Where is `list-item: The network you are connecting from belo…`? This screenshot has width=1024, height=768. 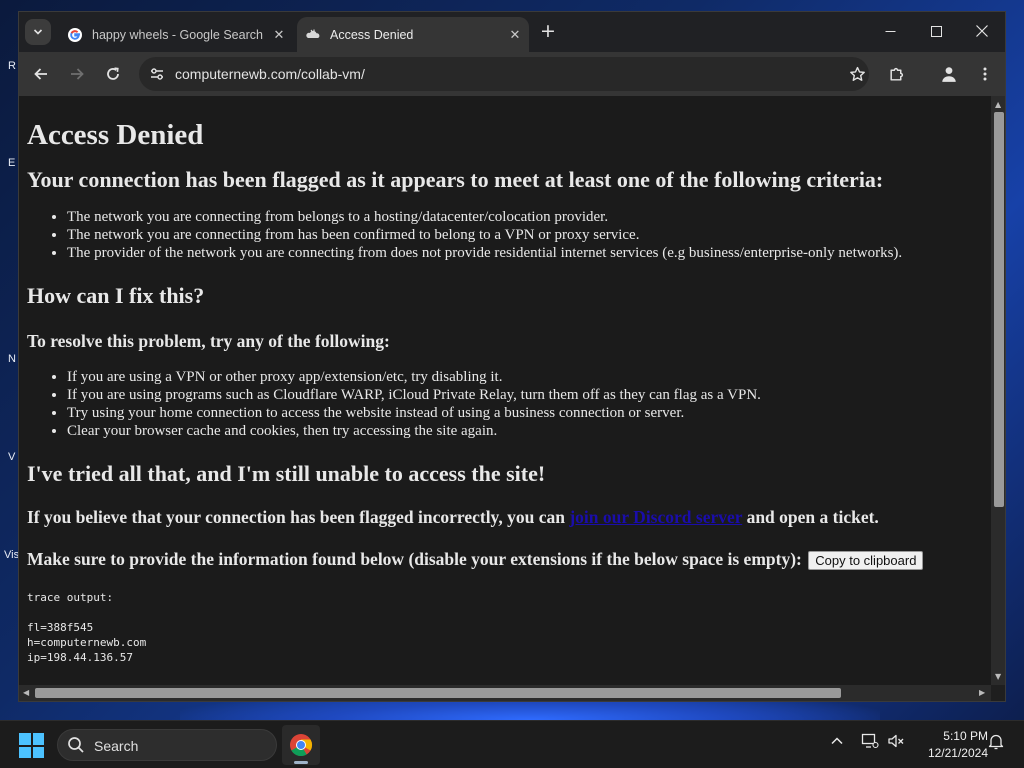
list-item: The network you are connecting from belo… is located at coordinates (525, 217).